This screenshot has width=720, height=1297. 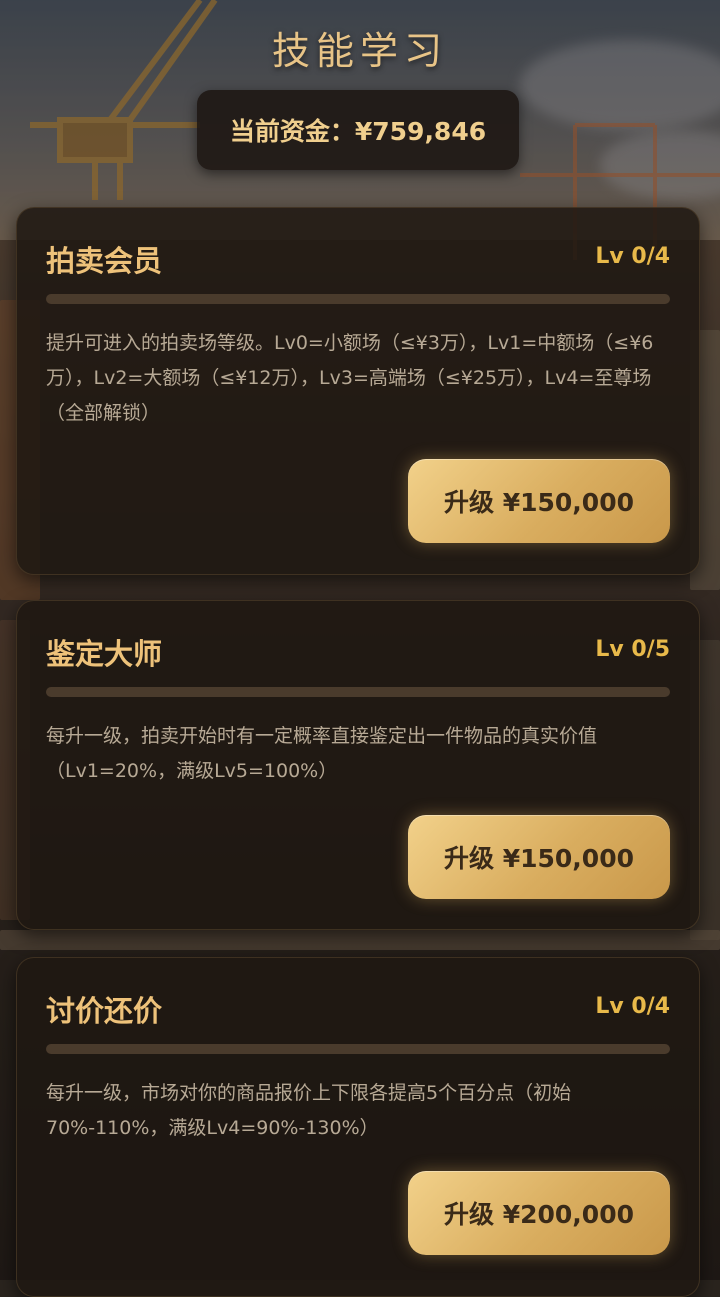 I want to click on skill-level: Lv 0/5, so click(x=632, y=649).